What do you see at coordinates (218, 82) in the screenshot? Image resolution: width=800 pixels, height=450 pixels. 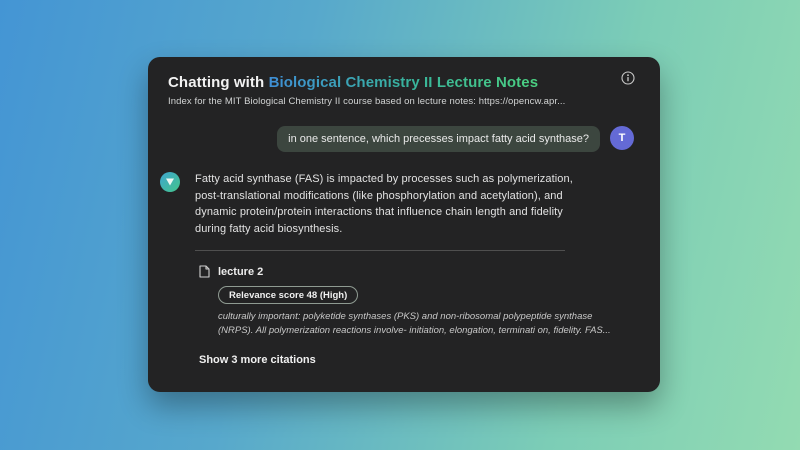 I see `title-prefix: Chatting with` at bounding box center [218, 82].